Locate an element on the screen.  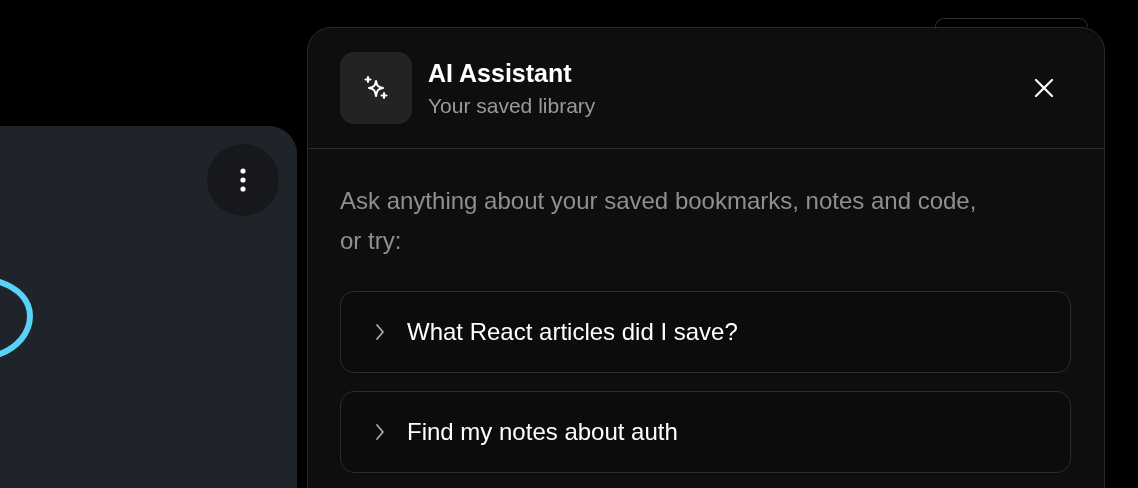
intro-text: Ask anything about your saved bookmarks, notes and code, or try: is located at coordinates (659, 221).